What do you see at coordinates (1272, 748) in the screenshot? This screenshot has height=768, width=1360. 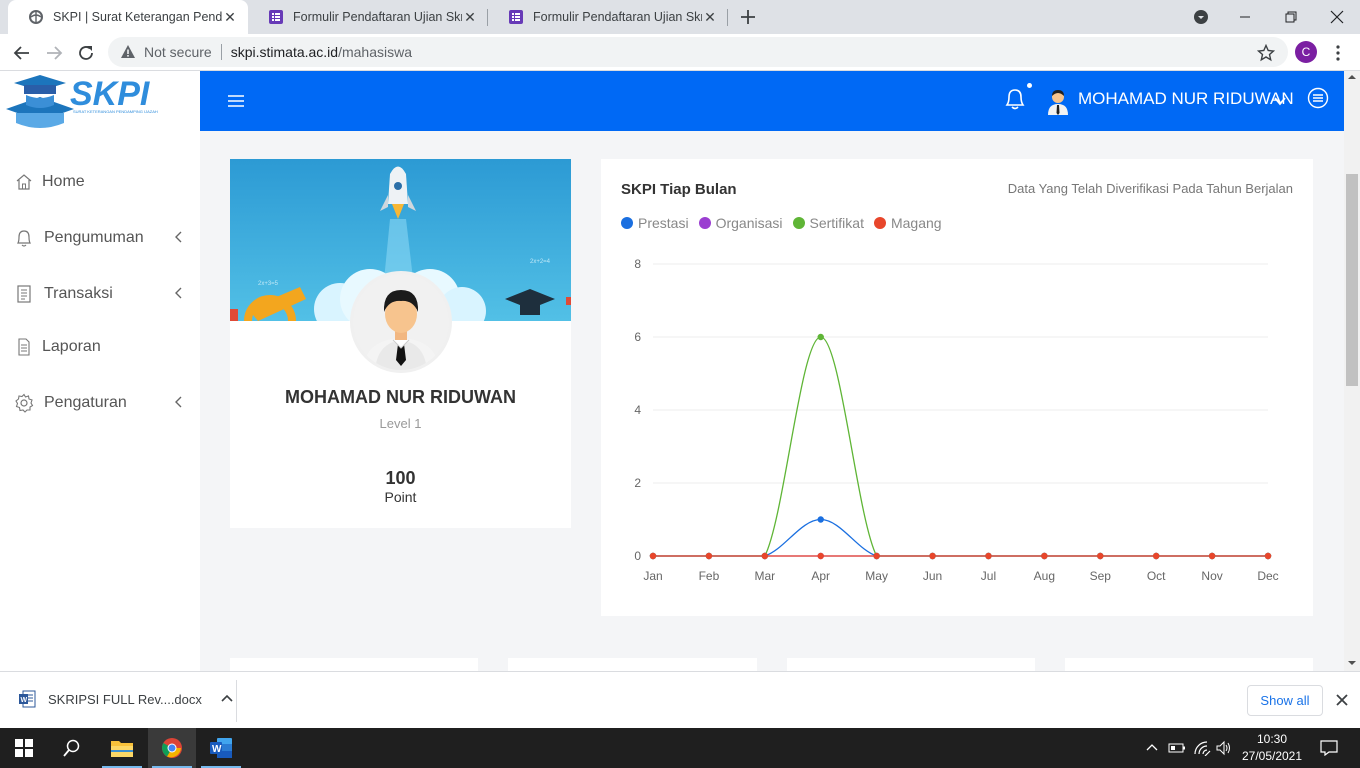 I see `taskbar-clock: 10:30 27/05/2021` at bounding box center [1272, 748].